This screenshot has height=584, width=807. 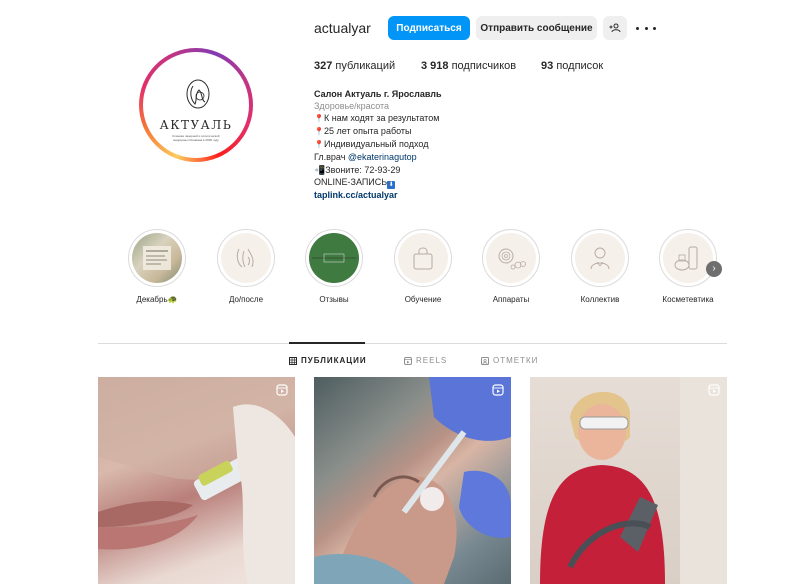 I want to click on add-person-icon, so click(x=615, y=28).